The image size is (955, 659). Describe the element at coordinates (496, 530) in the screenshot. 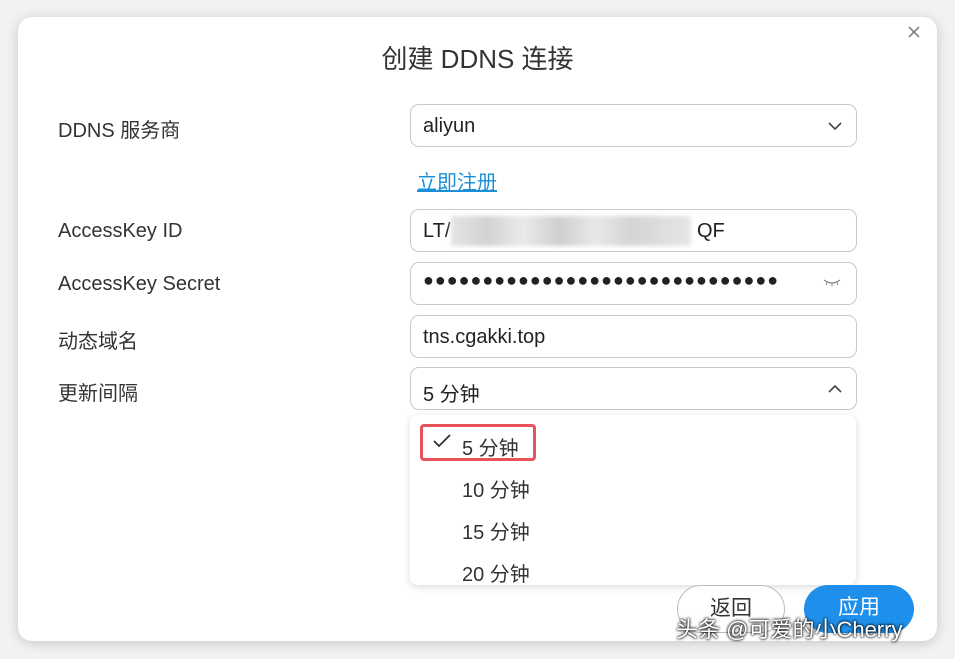

I see `interval-option: 15 分钟` at that location.